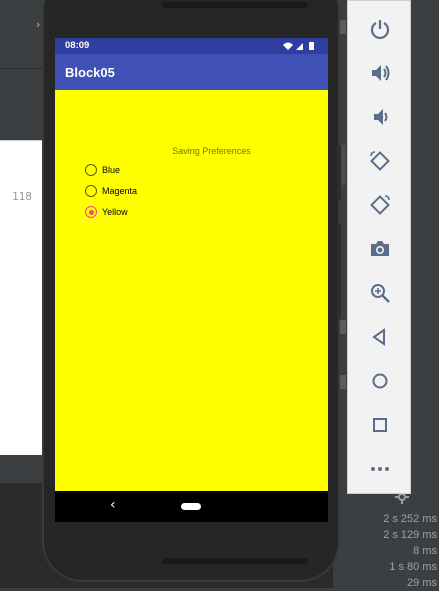  I want to click on rotate-left-button, so click(380, 161).